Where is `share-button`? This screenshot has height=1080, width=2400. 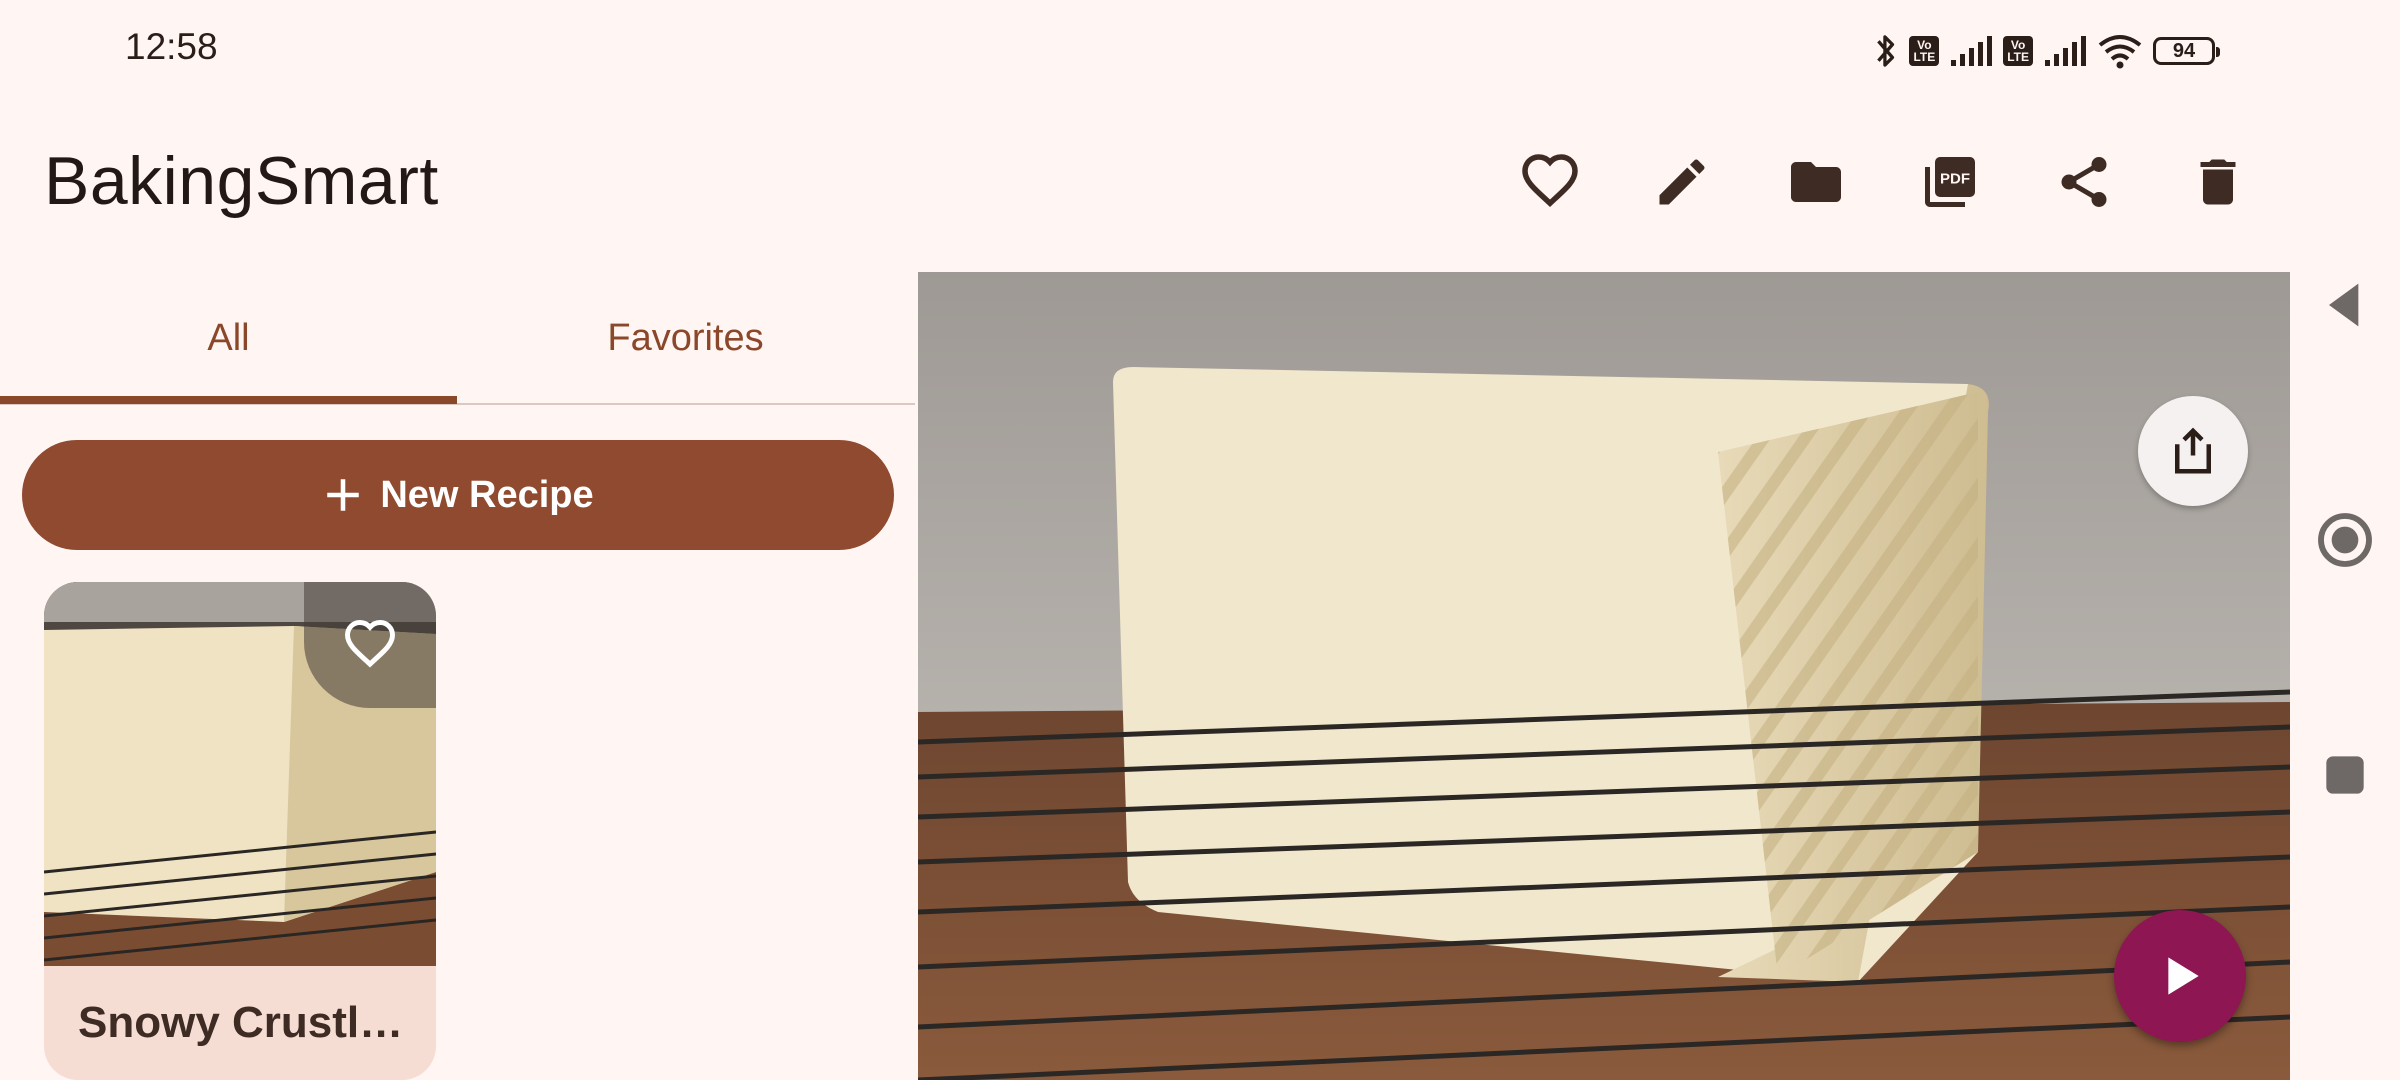
share-button is located at coordinates (2084, 182).